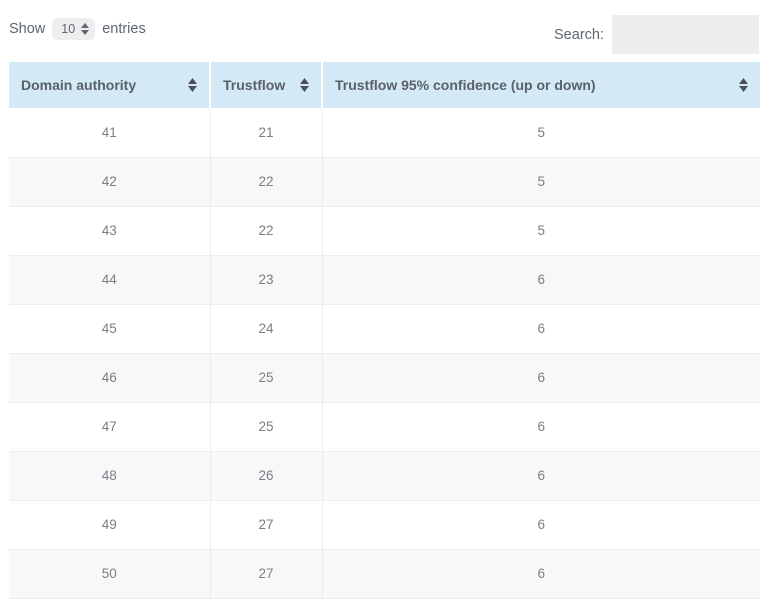 The image size is (767, 606). I want to click on table-row: 47 25 6, so click(384, 427).